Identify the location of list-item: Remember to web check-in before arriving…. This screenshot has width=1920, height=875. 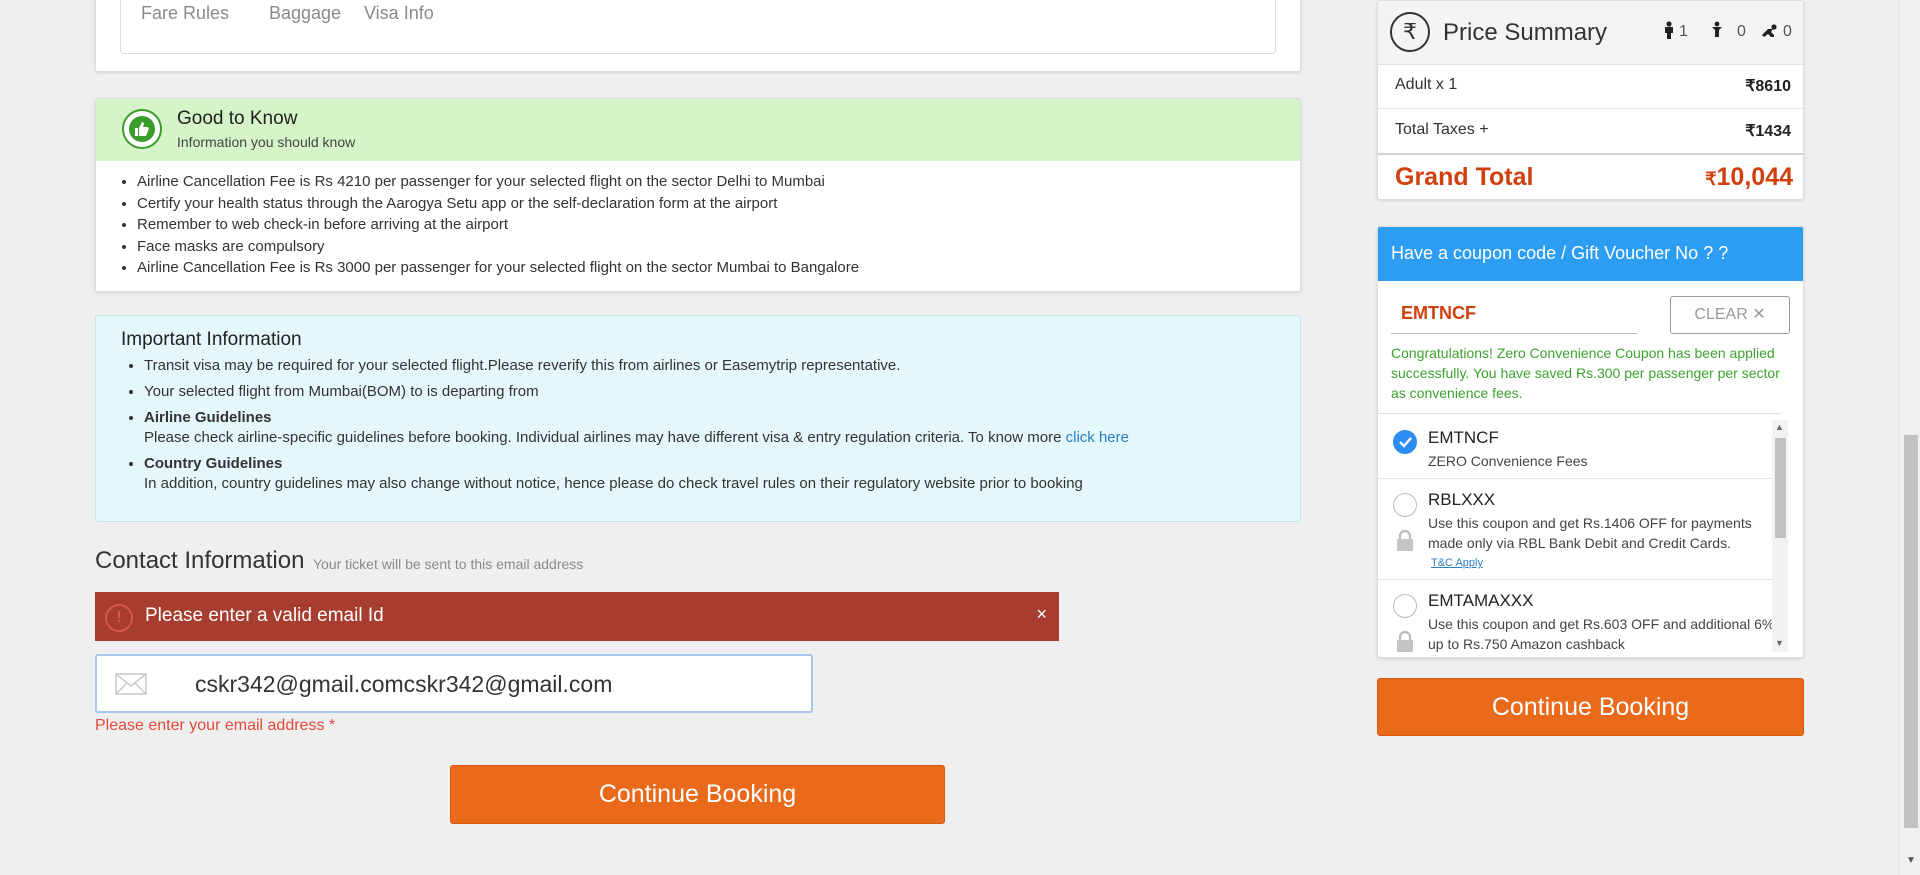
(498, 225).